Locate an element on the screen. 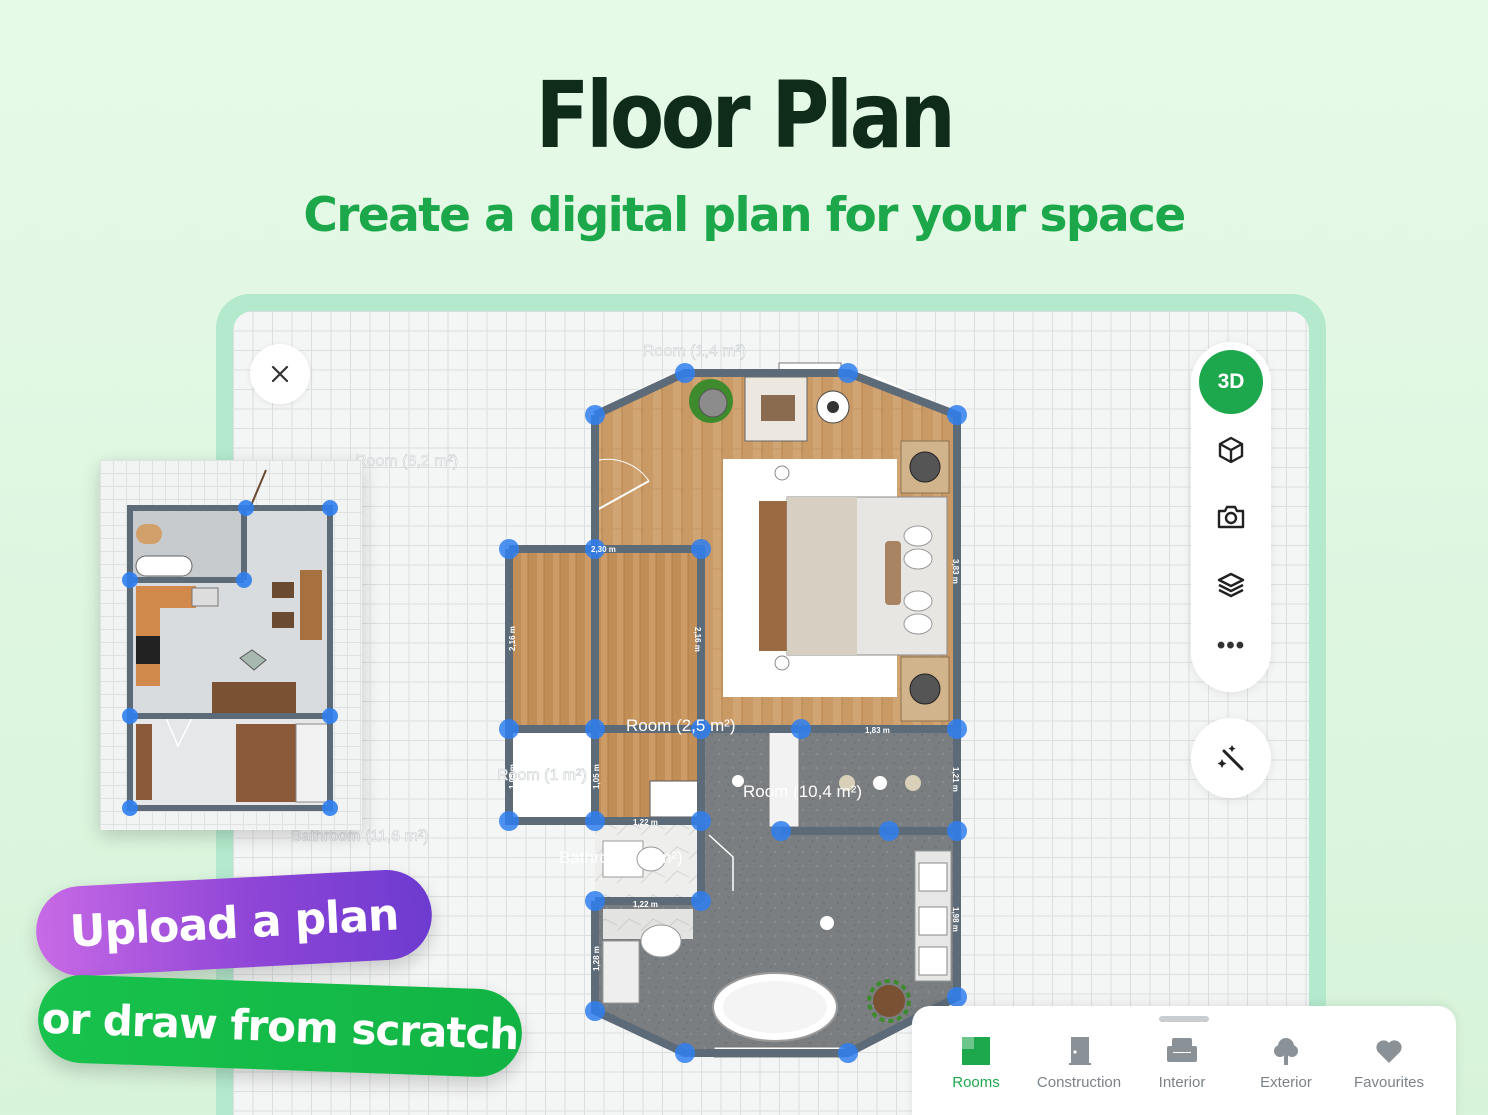 The height and width of the screenshot is (1115, 1488). label-room-left: Room (6,2 m²) is located at coordinates (406, 461).